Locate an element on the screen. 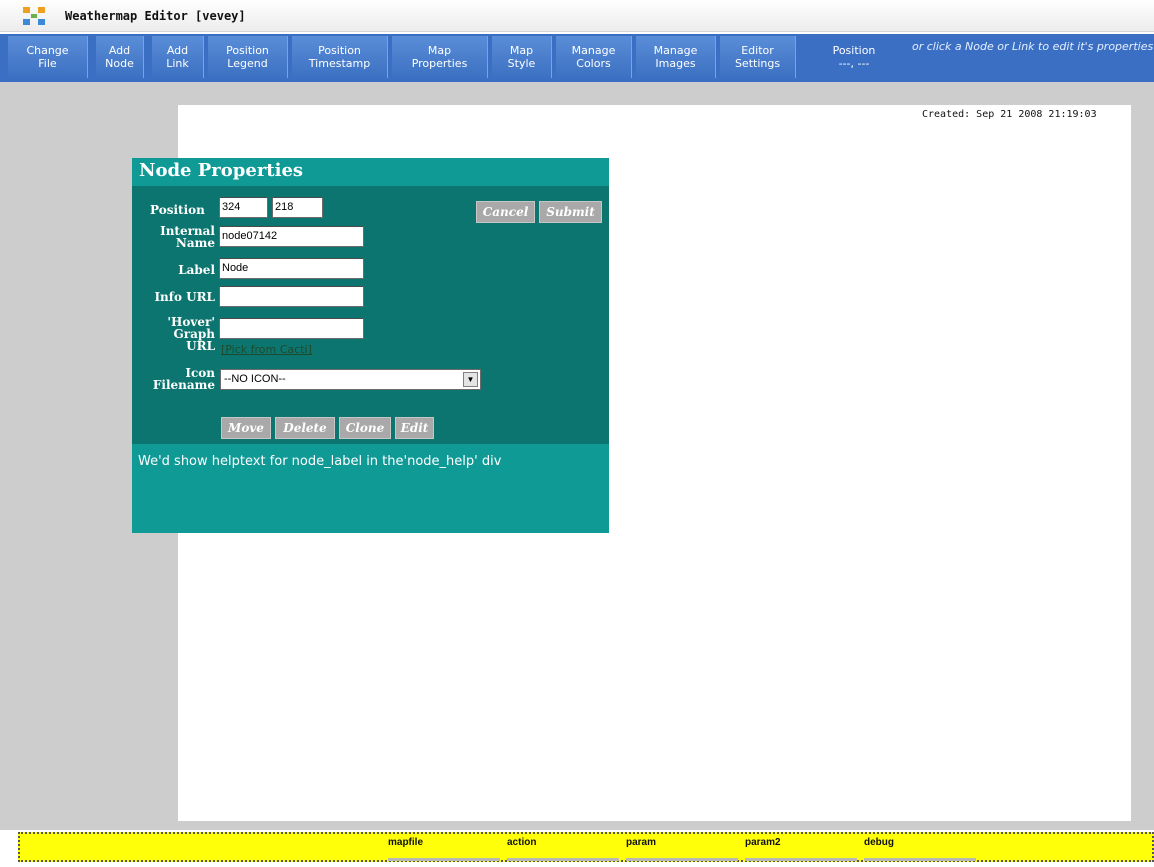  app-logo-icon is located at coordinates (34, 16).